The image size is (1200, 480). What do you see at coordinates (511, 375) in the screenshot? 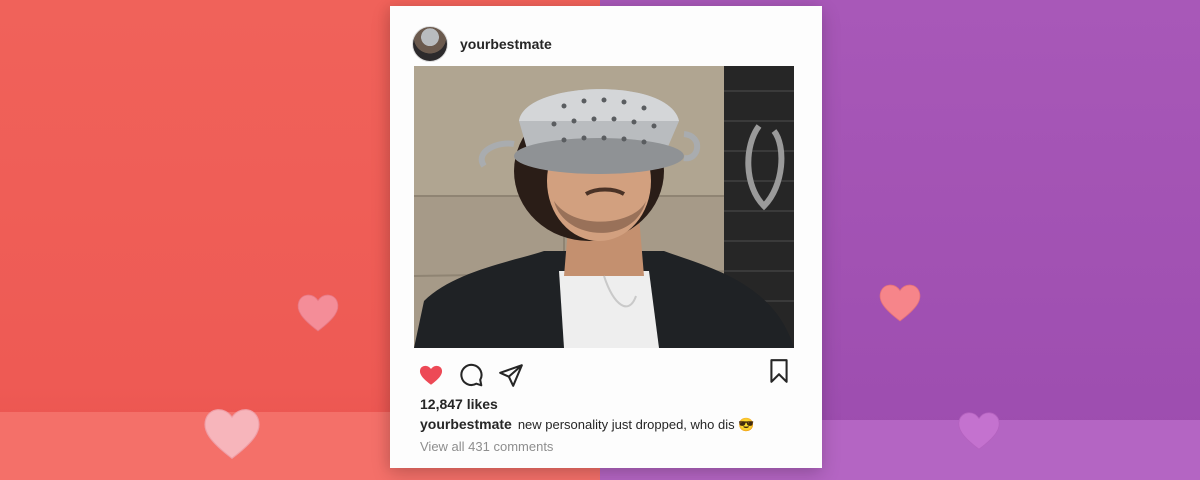
I see `send-icon` at bounding box center [511, 375].